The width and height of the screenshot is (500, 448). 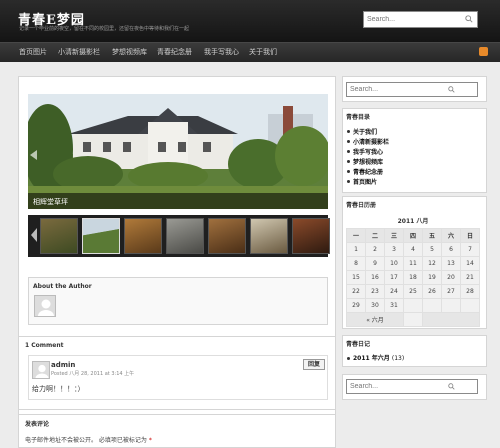 What do you see at coordinates (470, 249) in the screenshot?
I see `calendar-day: 7` at bounding box center [470, 249].